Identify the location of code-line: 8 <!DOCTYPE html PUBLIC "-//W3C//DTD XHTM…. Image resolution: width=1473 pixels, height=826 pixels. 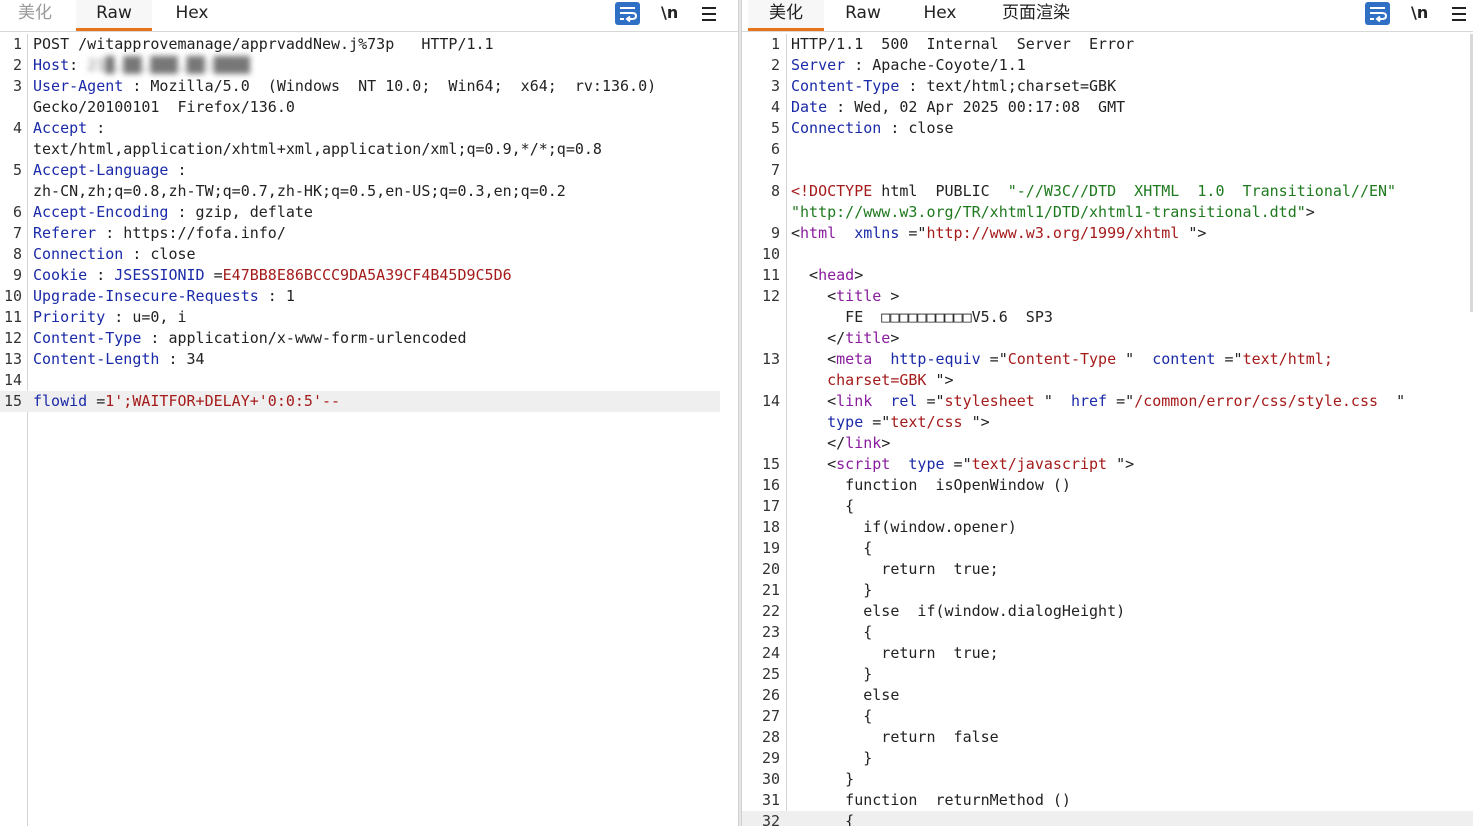
(1107, 191).